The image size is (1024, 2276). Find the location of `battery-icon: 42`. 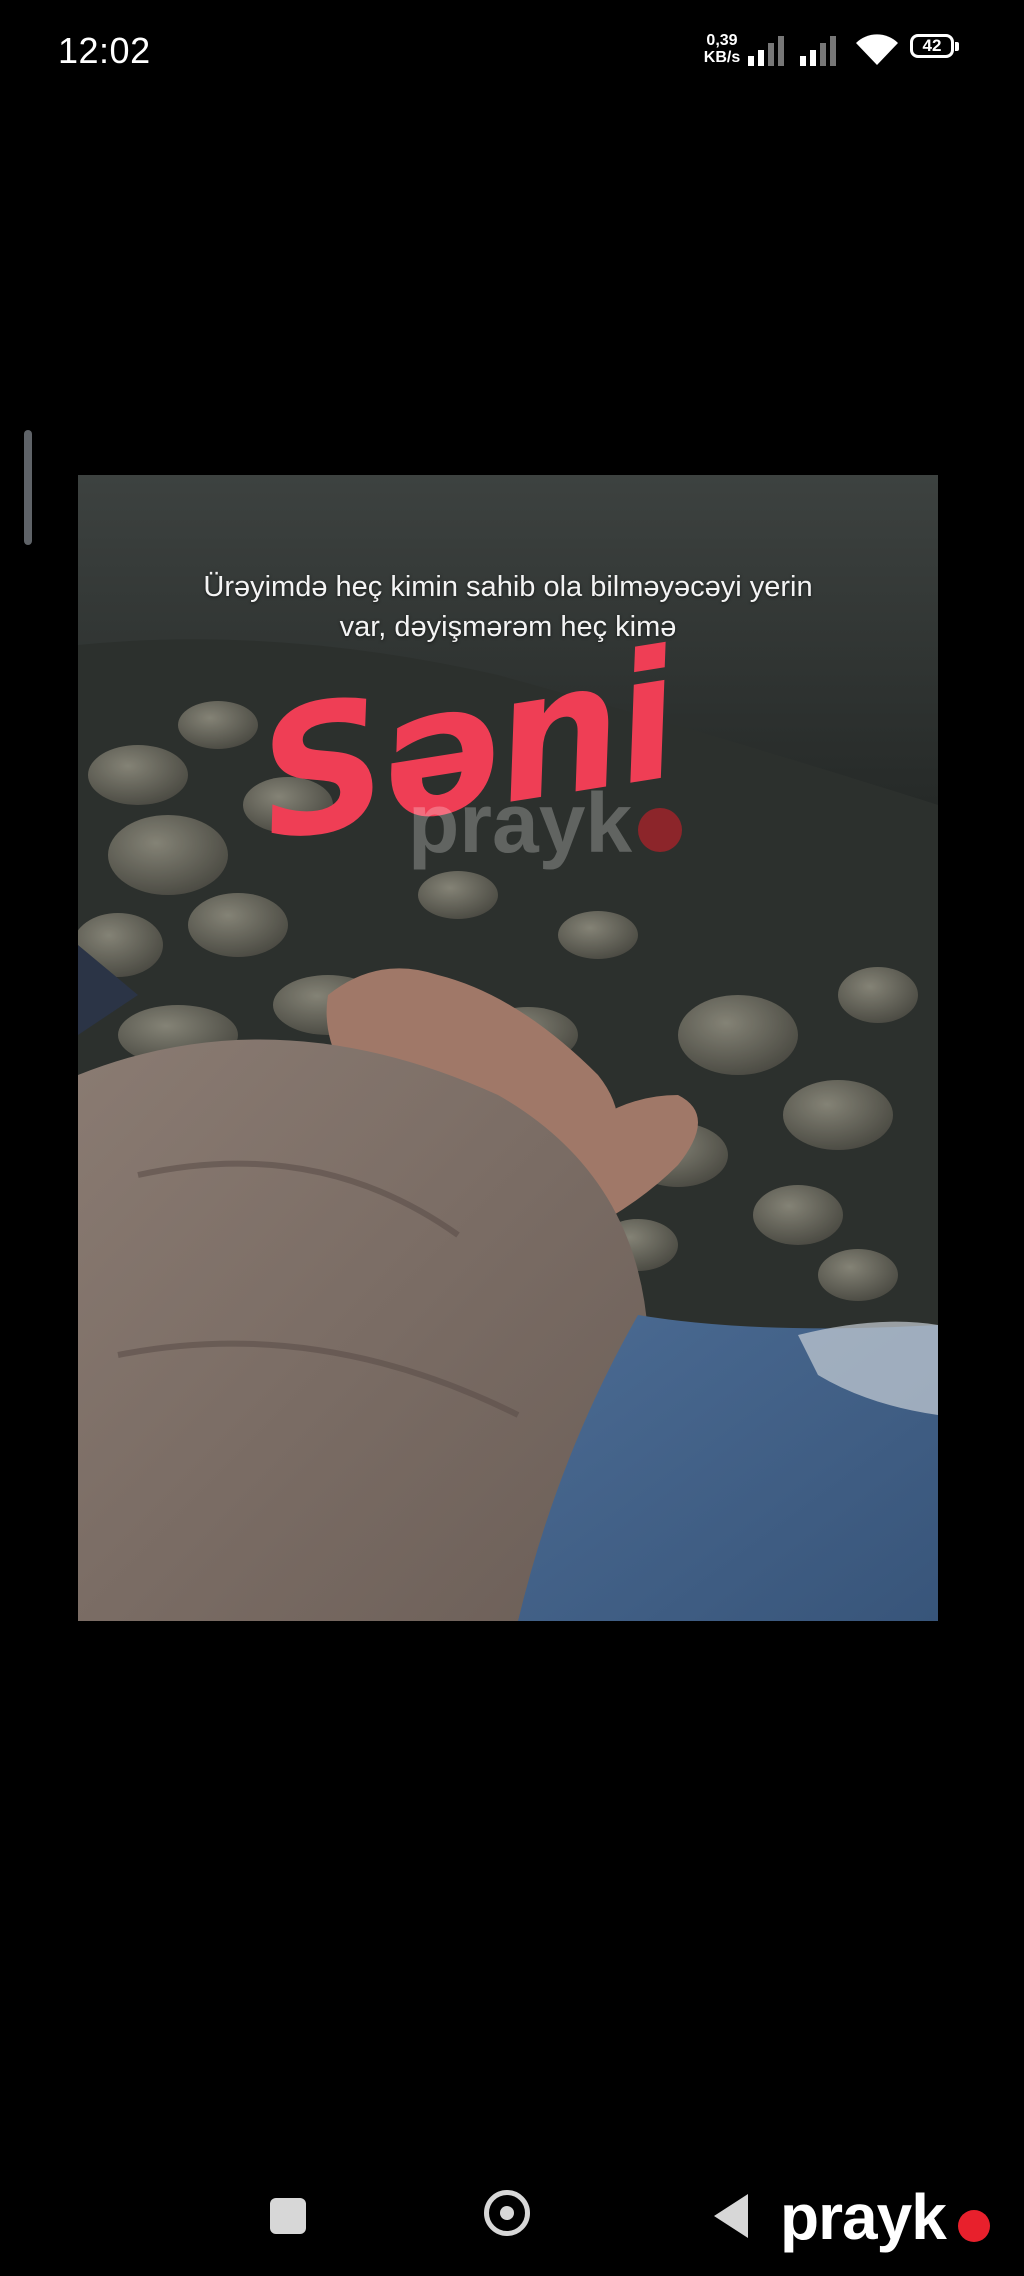

battery-icon: 42 is located at coordinates (935, 48).